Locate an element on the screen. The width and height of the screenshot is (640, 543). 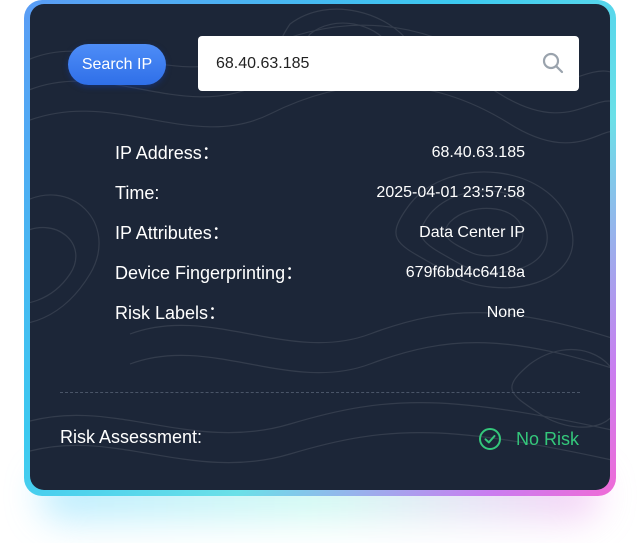
dashed-divider is located at coordinates (320, 392).